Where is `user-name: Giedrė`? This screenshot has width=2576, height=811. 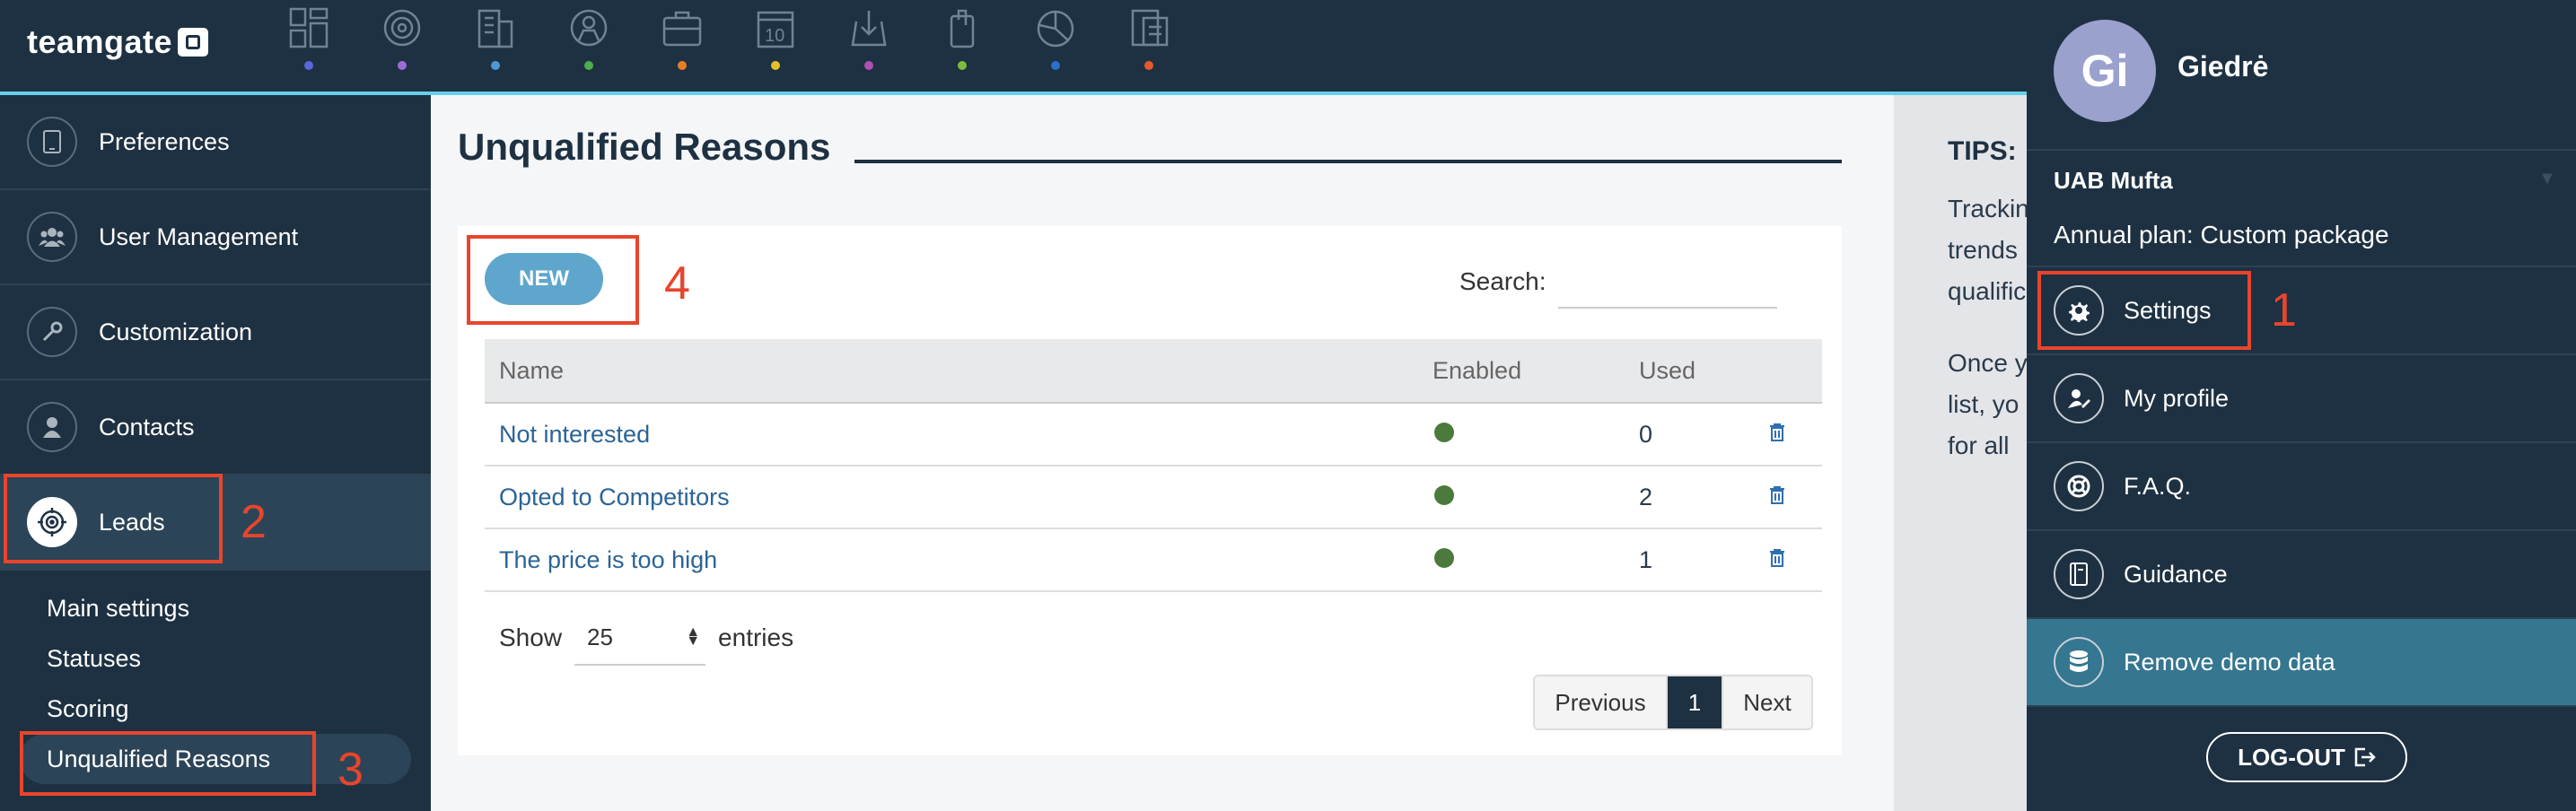
user-name: Giedrė is located at coordinates (2223, 66).